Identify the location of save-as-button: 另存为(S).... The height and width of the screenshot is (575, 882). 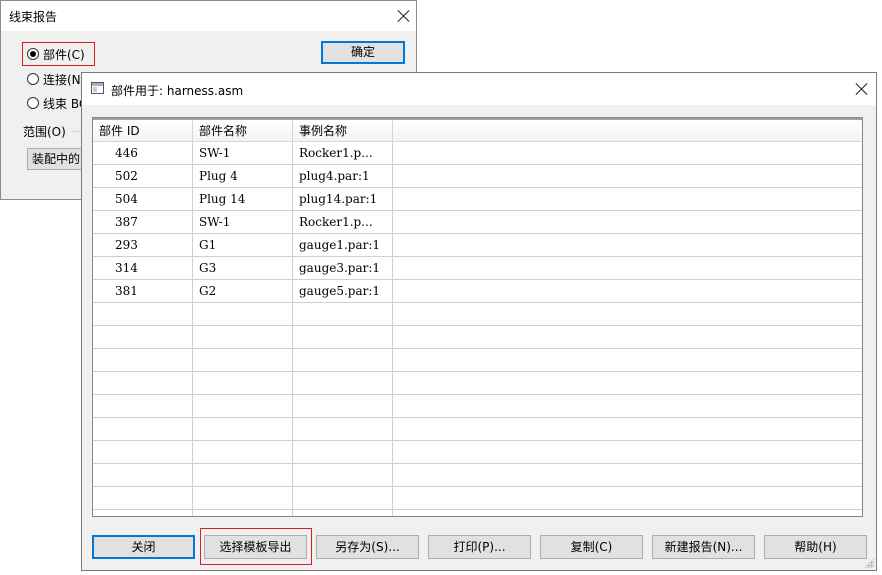
(367, 547).